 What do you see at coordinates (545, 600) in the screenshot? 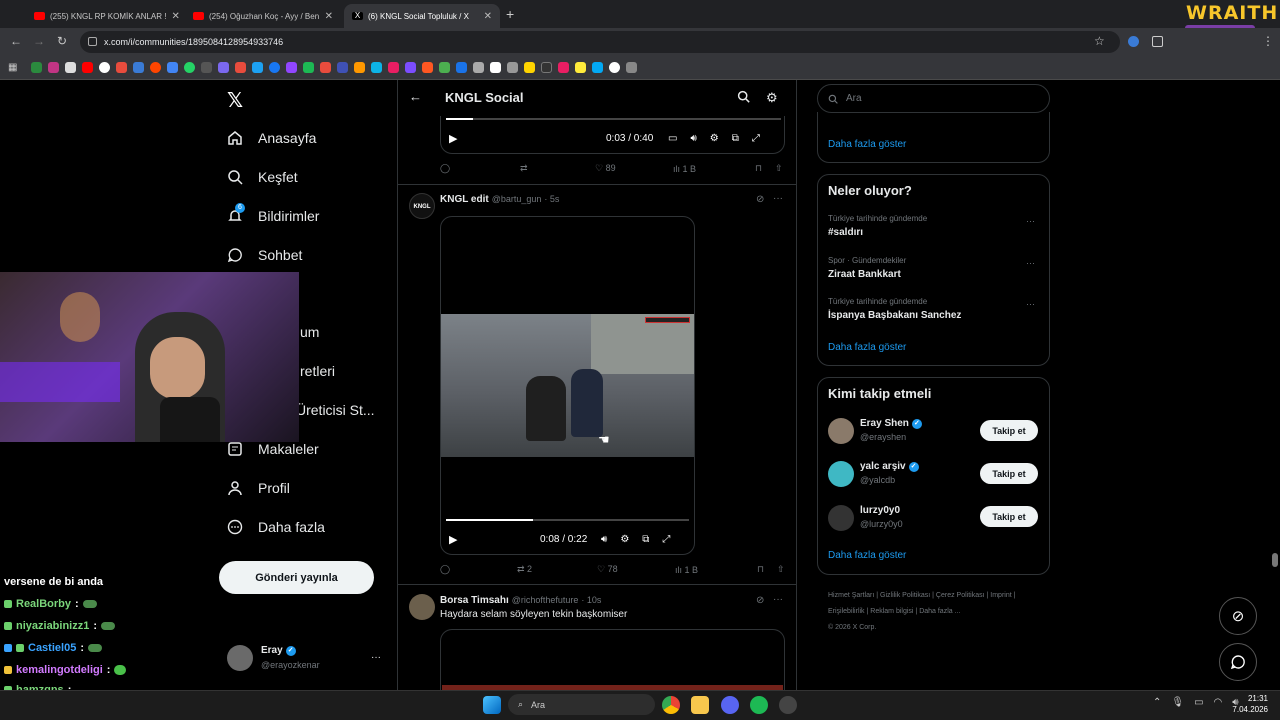
I see `author-handle: @richofthefuture` at bounding box center [545, 600].